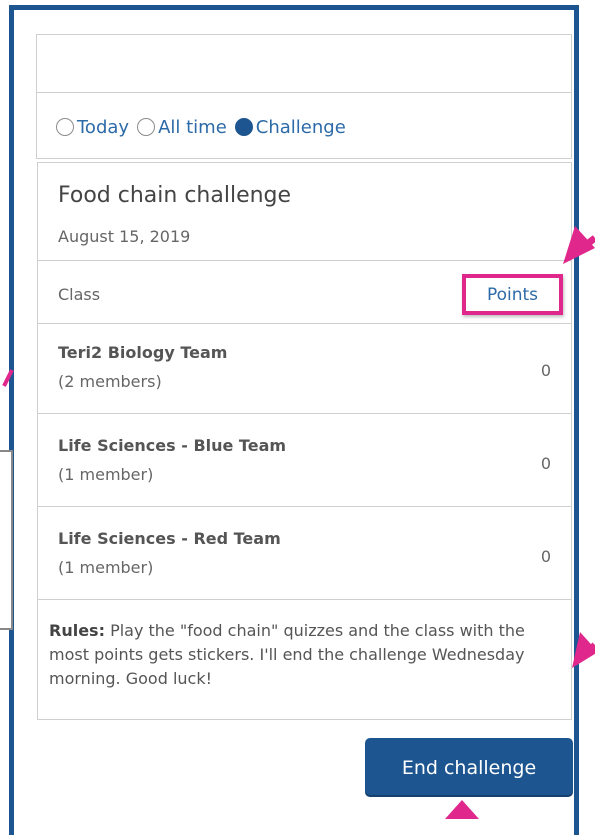  I want to click on radio-challenge, so click(243, 127).